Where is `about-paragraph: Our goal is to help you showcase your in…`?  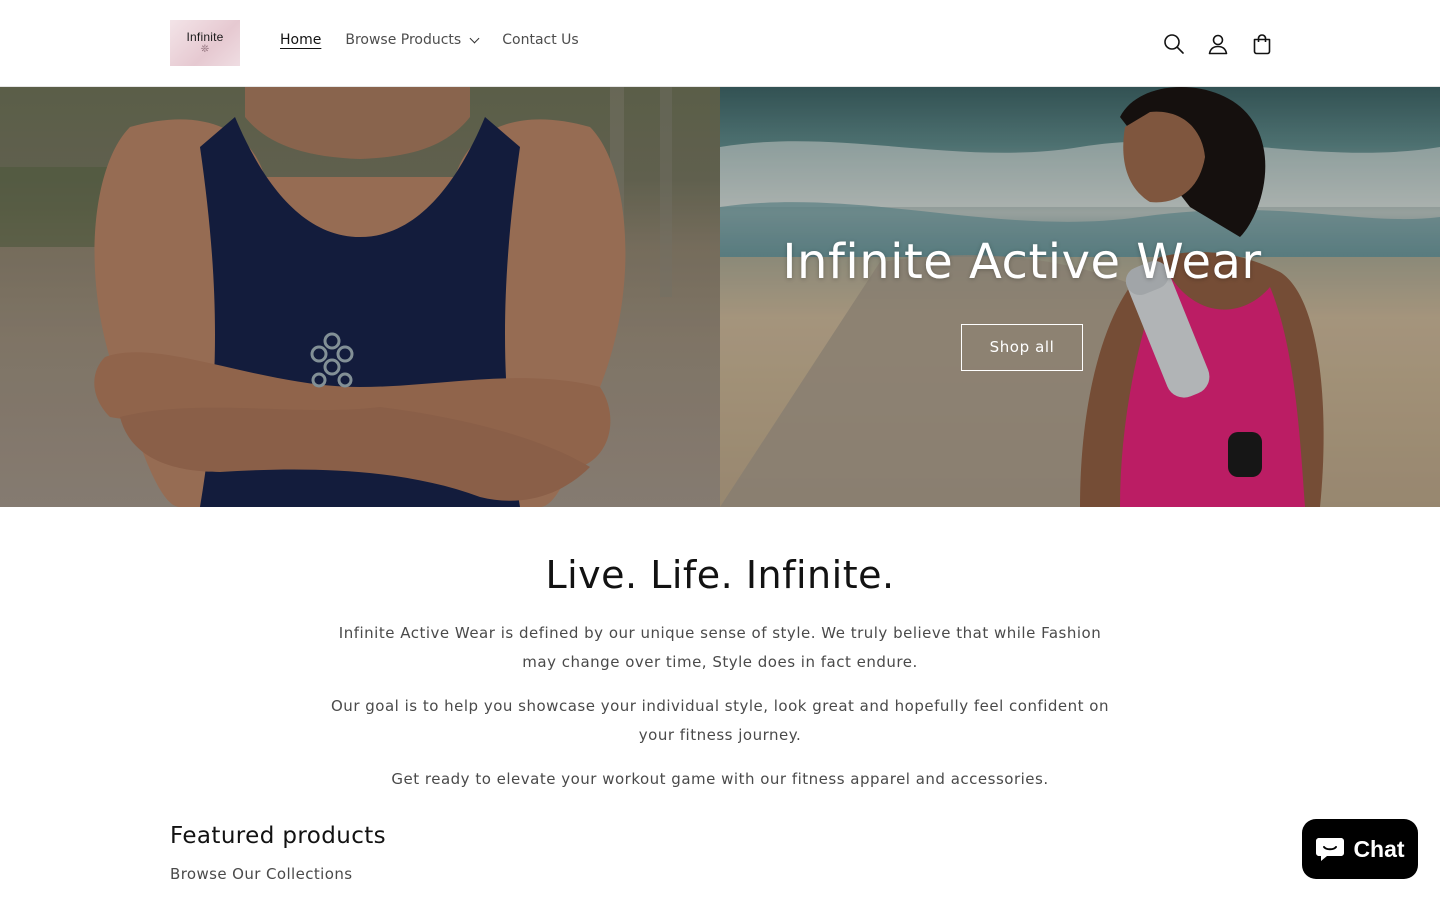 about-paragraph: Our goal is to help you showcase your in… is located at coordinates (720, 720).